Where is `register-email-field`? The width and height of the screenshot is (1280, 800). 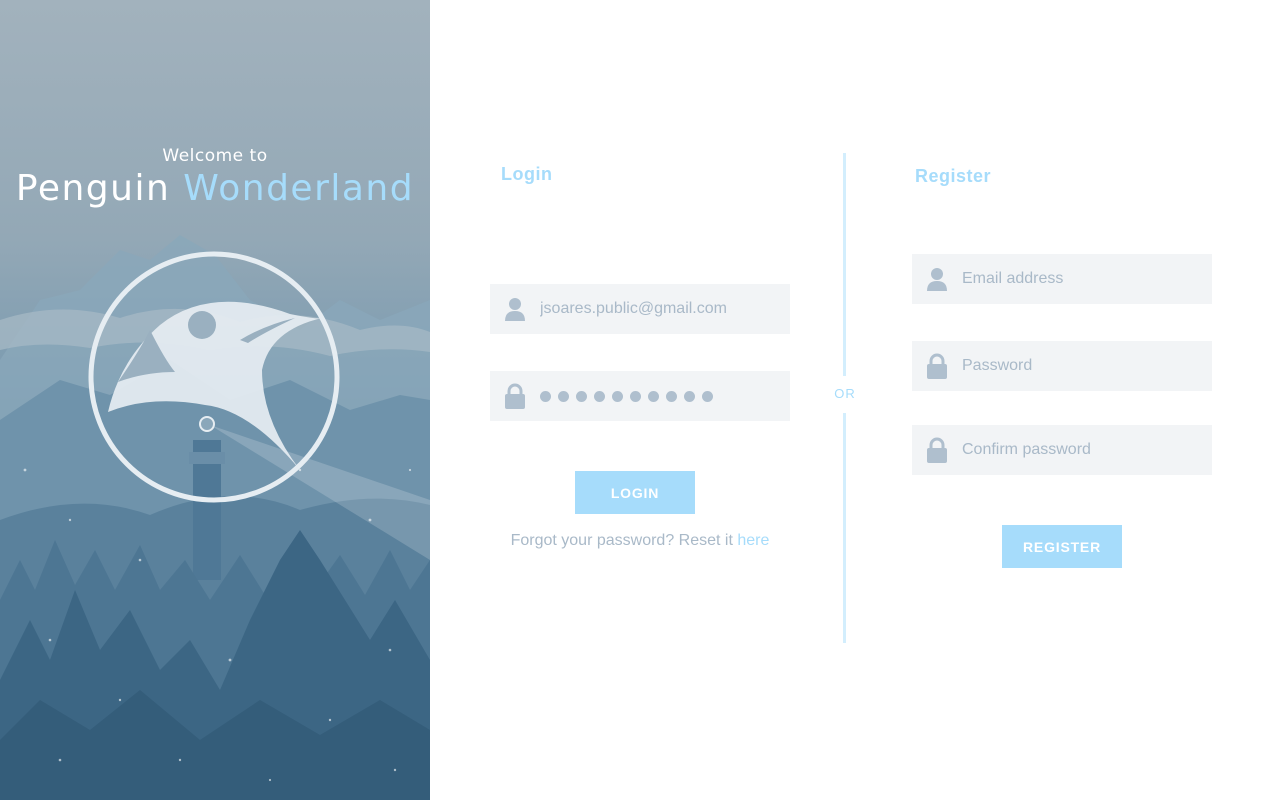 register-email-field is located at coordinates (1062, 279).